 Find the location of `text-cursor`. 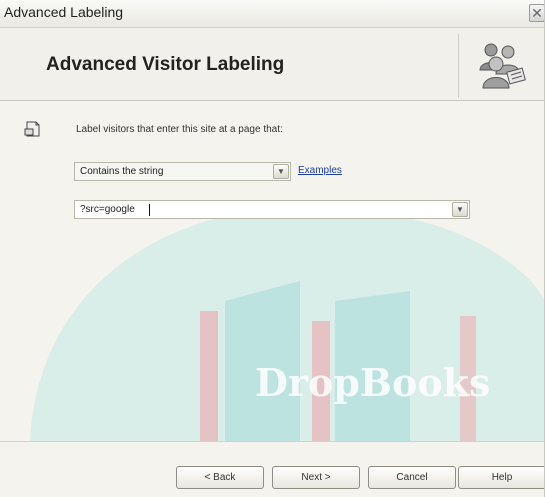

text-cursor is located at coordinates (149, 210).